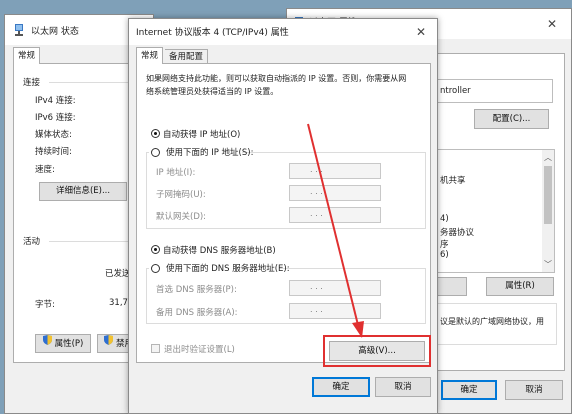 The image size is (572, 414). I want to click on scrollbar-thumb, so click(548, 195).